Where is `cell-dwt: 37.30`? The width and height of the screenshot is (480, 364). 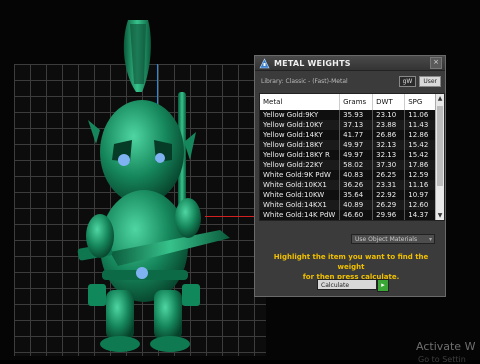
cell-dwt: 37.30 is located at coordinates (389, 165).